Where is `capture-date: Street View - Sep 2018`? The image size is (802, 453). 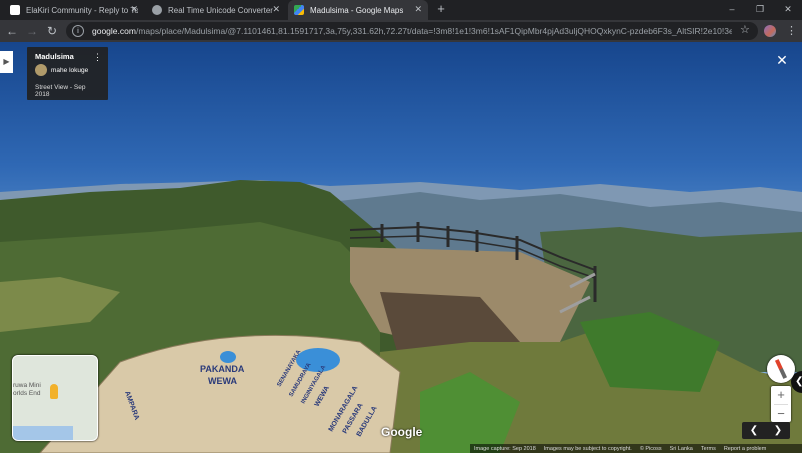 capture-date: Street View - Sep 2018 is located at coordinates (60, 91).